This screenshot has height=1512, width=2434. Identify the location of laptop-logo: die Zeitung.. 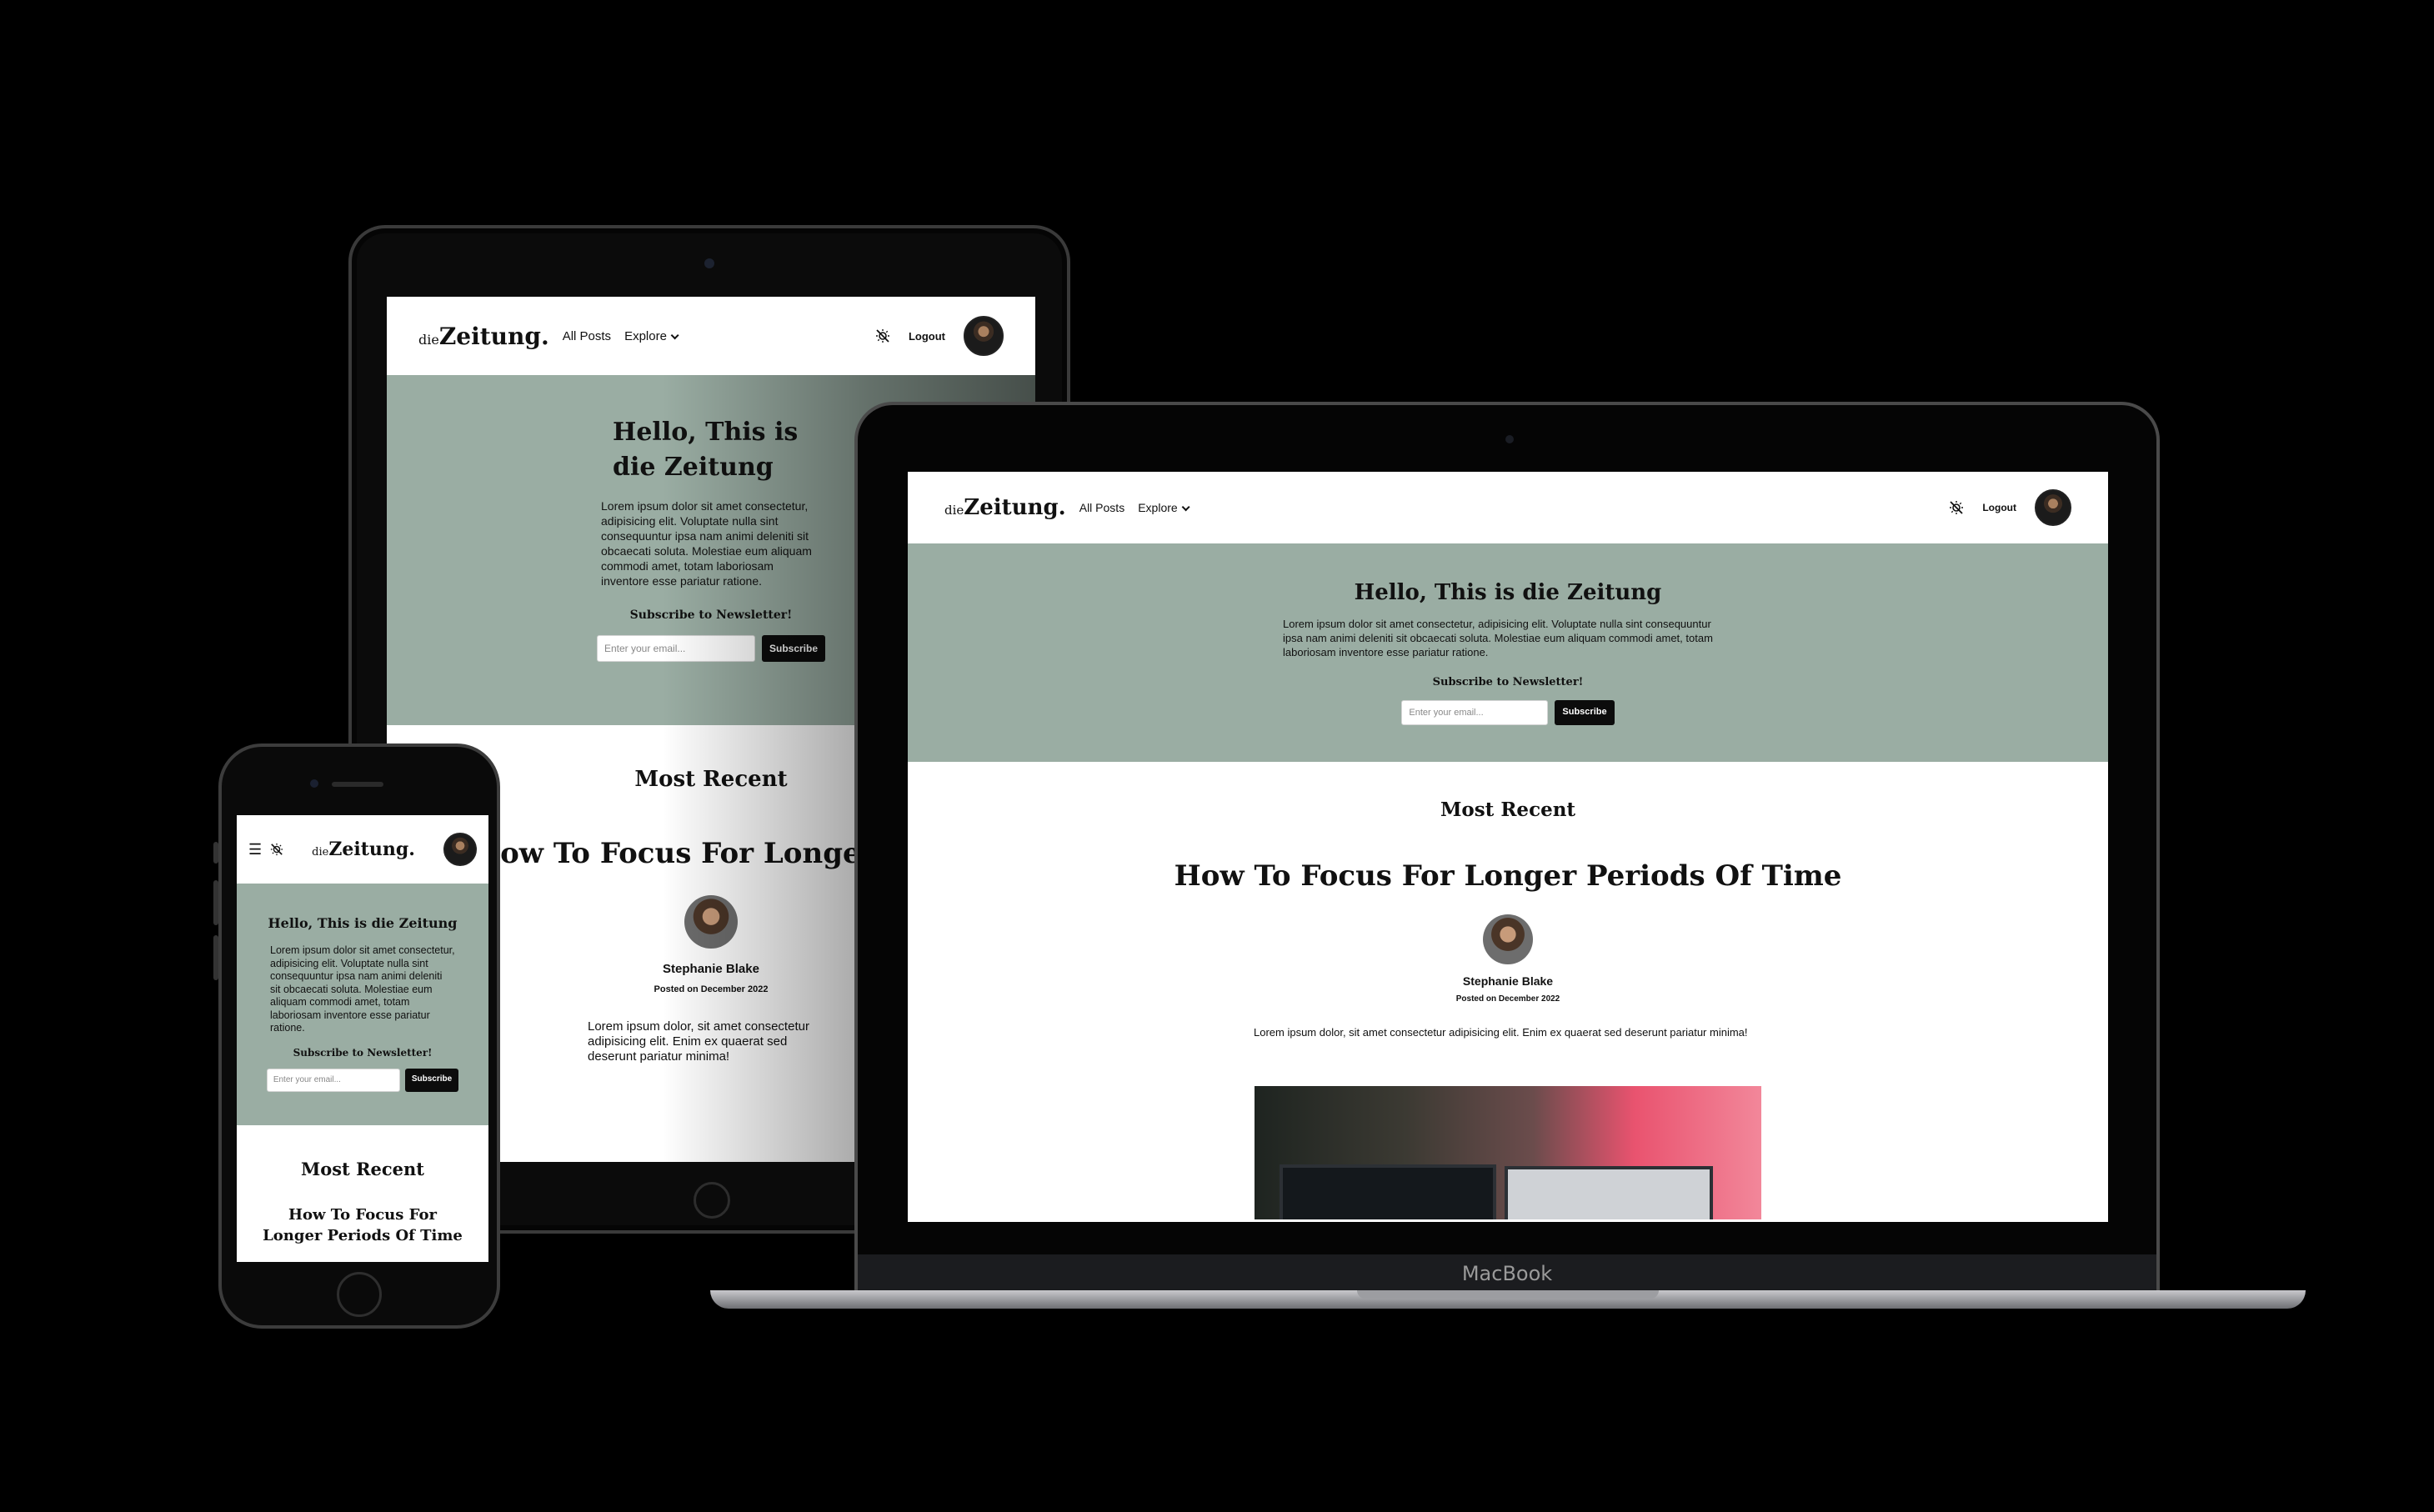
(1005, 508).